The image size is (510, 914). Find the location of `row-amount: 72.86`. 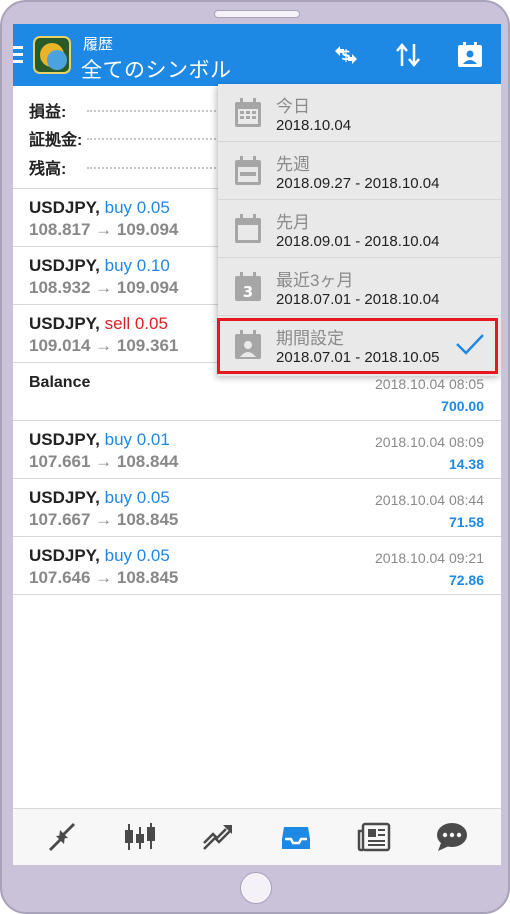

row-amount: 72.86 is located at coordinates (466, 580).